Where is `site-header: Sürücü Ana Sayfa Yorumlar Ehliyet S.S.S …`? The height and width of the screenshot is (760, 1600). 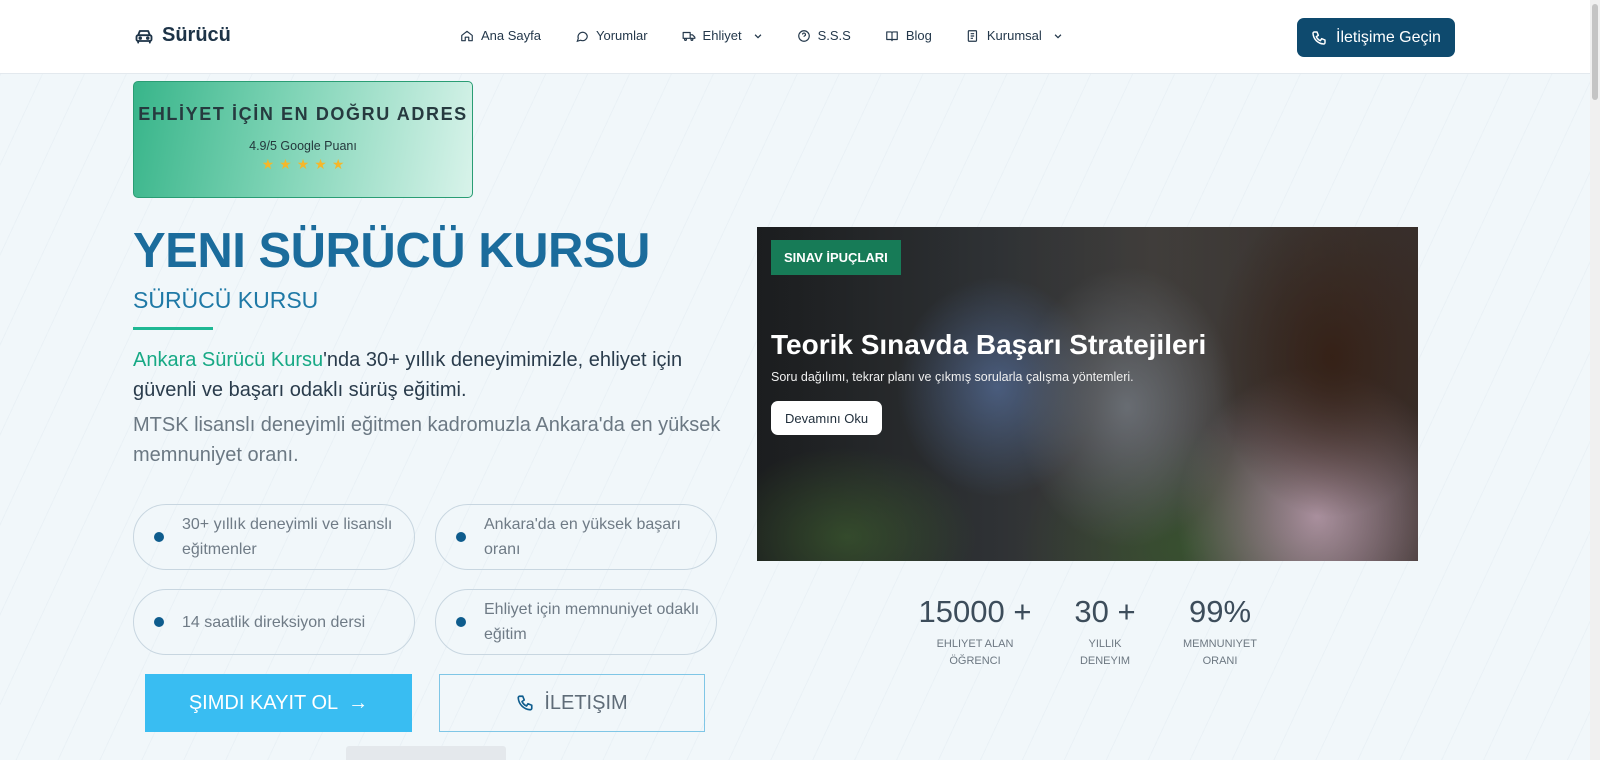
site-header: Sürücü Ana Sayfa Yorumlar Ehliyet S.S.S … is located at coordinates (795, 37).